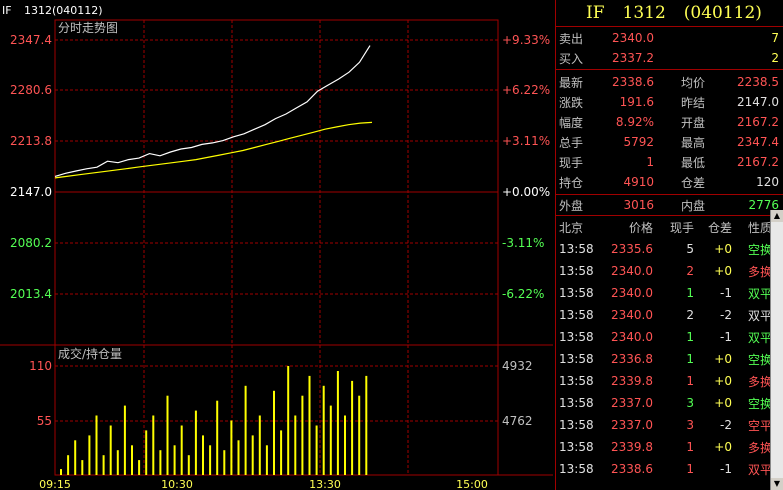 The image size is (783, 490). What do you see at coordinates (759, 271) in the screenshot?
I see `trade-type: 多换` at bounding box center [759, 271].